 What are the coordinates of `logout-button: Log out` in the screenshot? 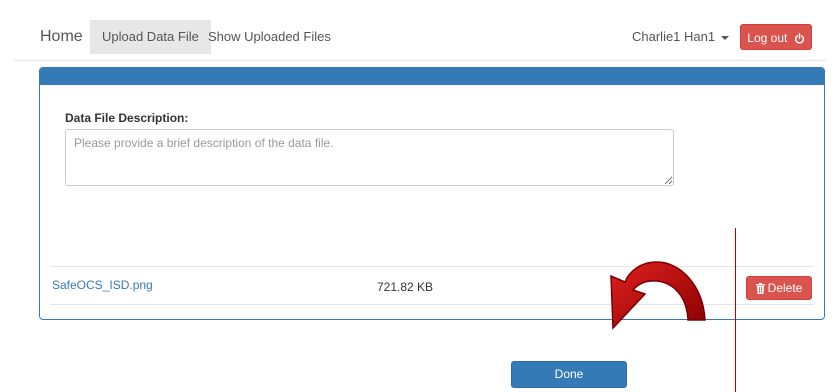 It's located at (776, 37).